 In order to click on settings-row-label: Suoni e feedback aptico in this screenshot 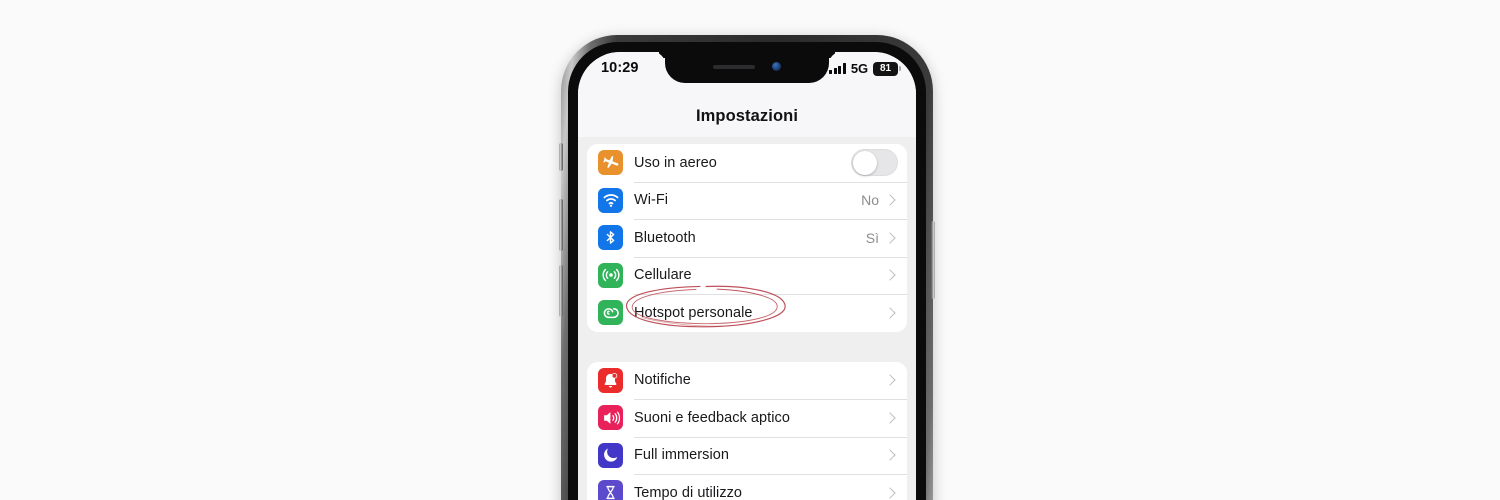, I will do `click(712, 417)`.